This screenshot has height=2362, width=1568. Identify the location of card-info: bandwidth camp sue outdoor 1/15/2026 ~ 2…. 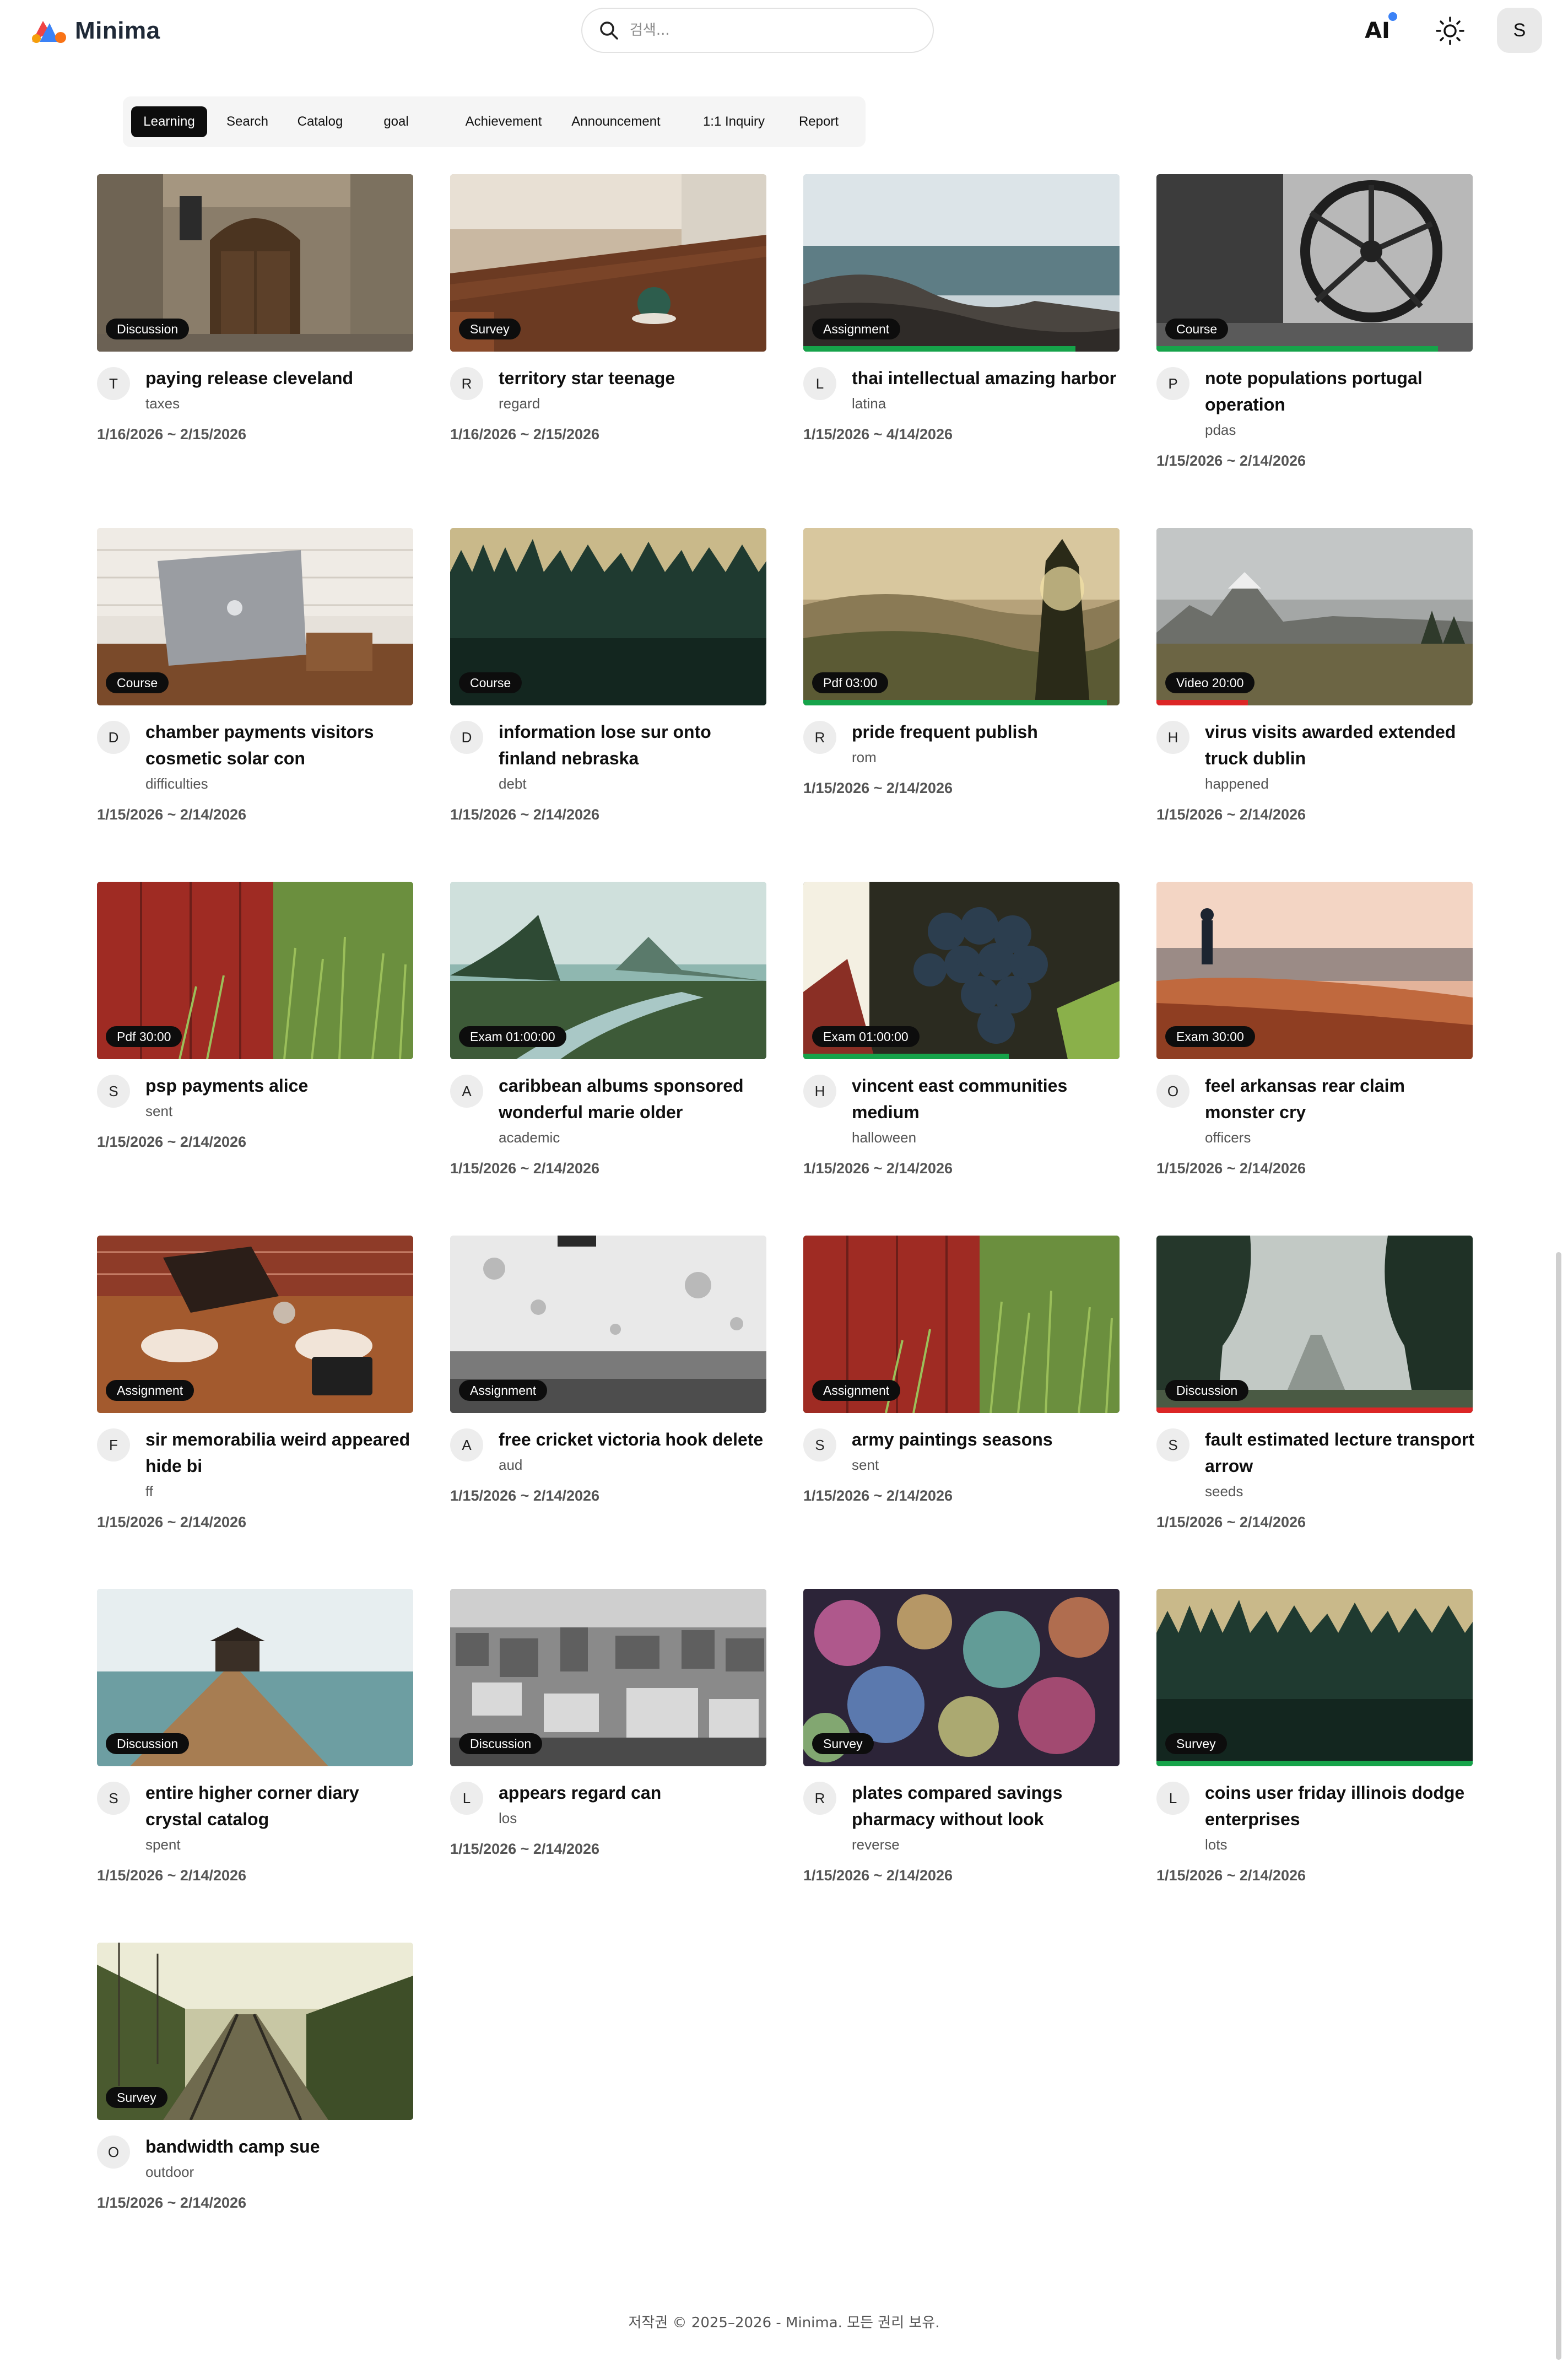
(256, 2174).